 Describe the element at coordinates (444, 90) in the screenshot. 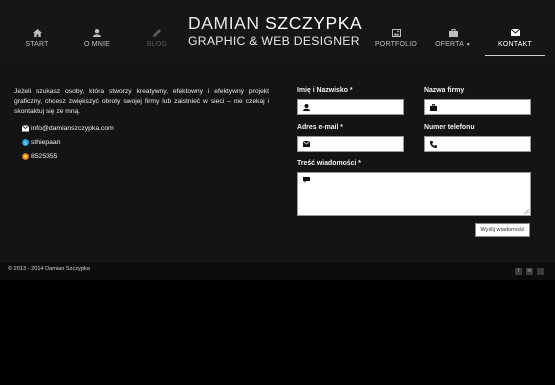

I see `company-label: Nazwa firmy` at that location.